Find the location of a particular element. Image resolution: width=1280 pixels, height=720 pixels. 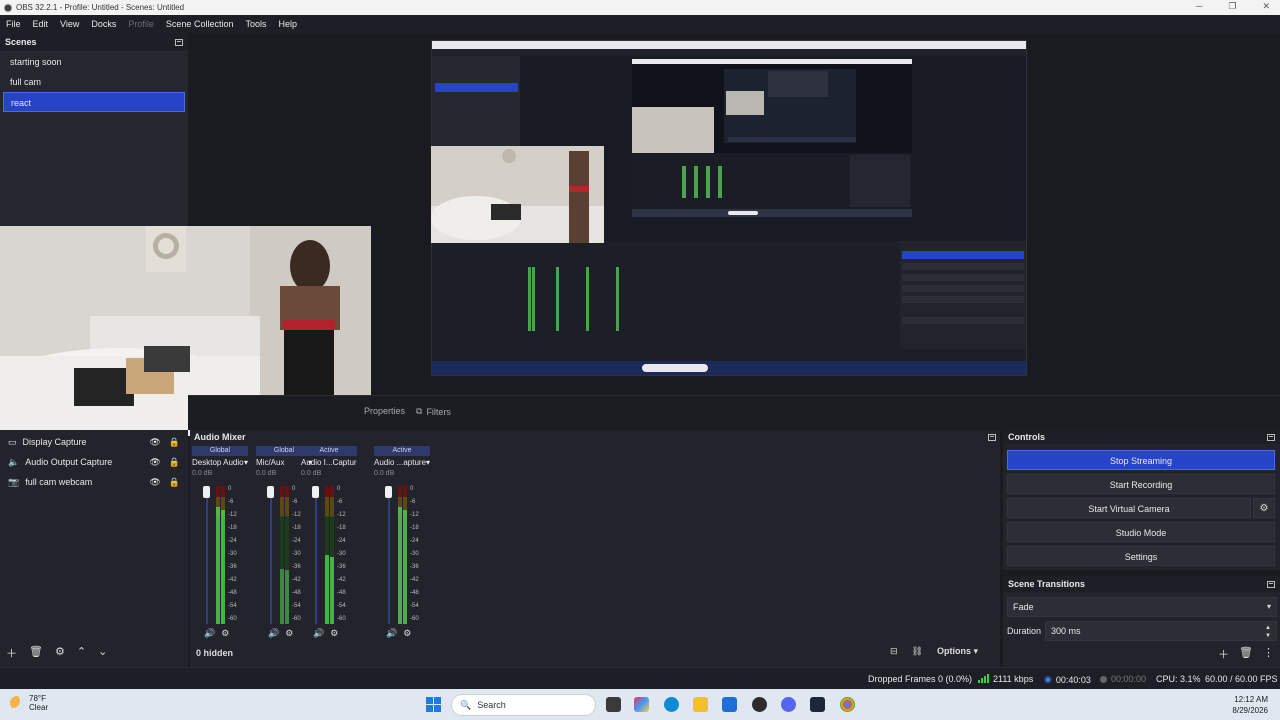

tab-properties: Properties is located at coordinates (384, 411).